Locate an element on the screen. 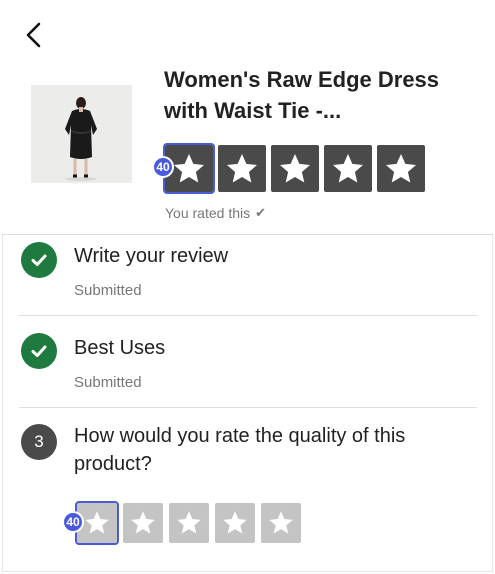  star-rating is located at coordinates (294, 168).